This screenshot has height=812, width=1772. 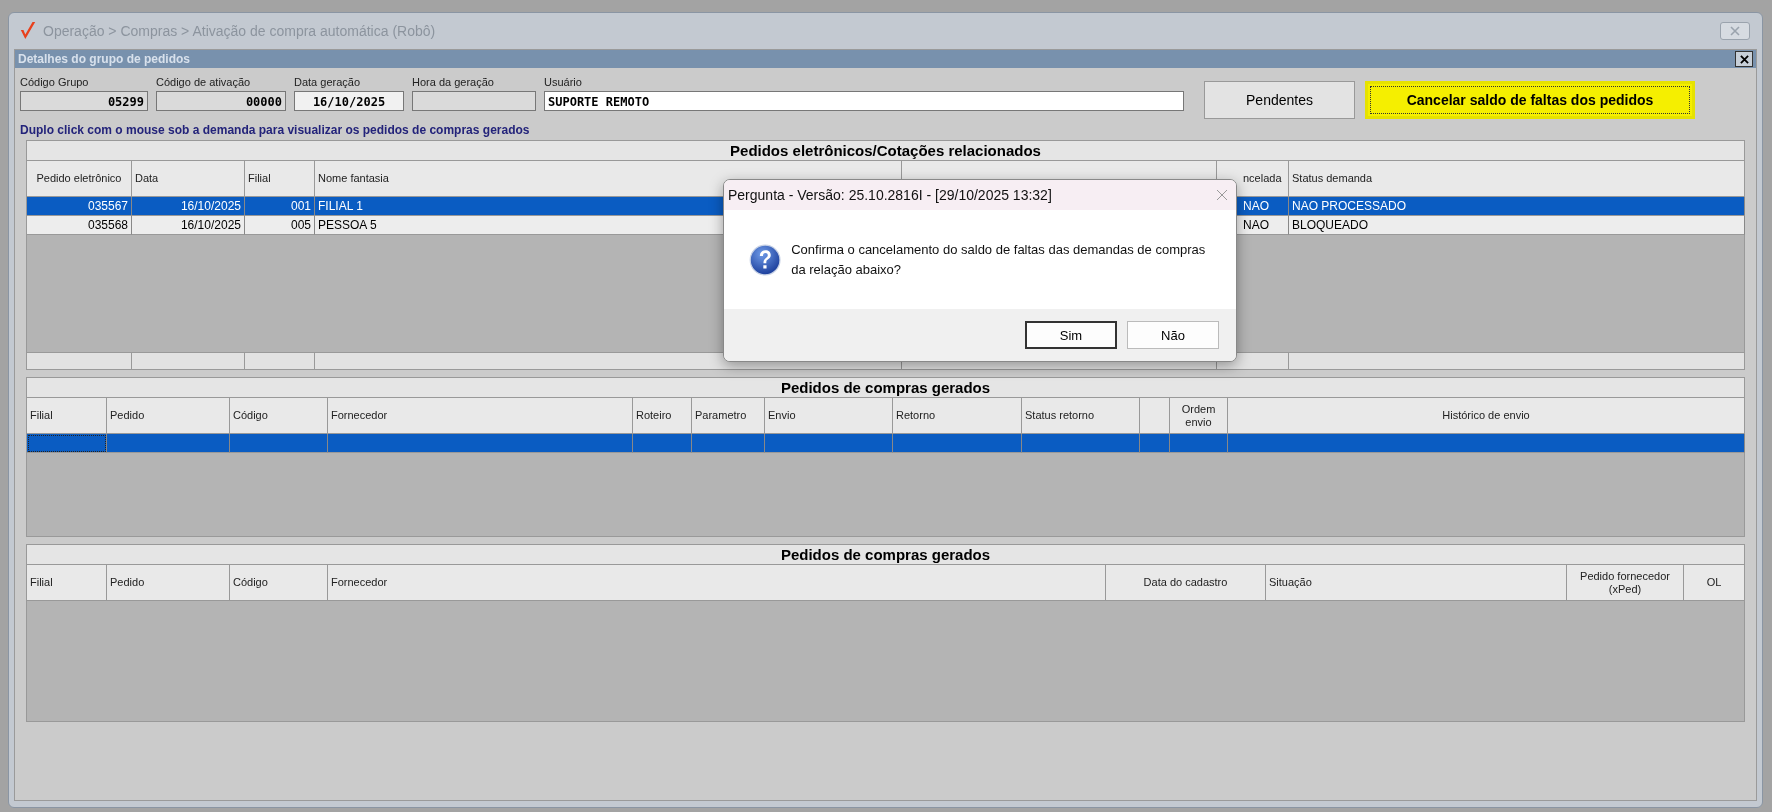 I want to click on table-cell: BLOQUEADO, so click(x=1330, y=225).